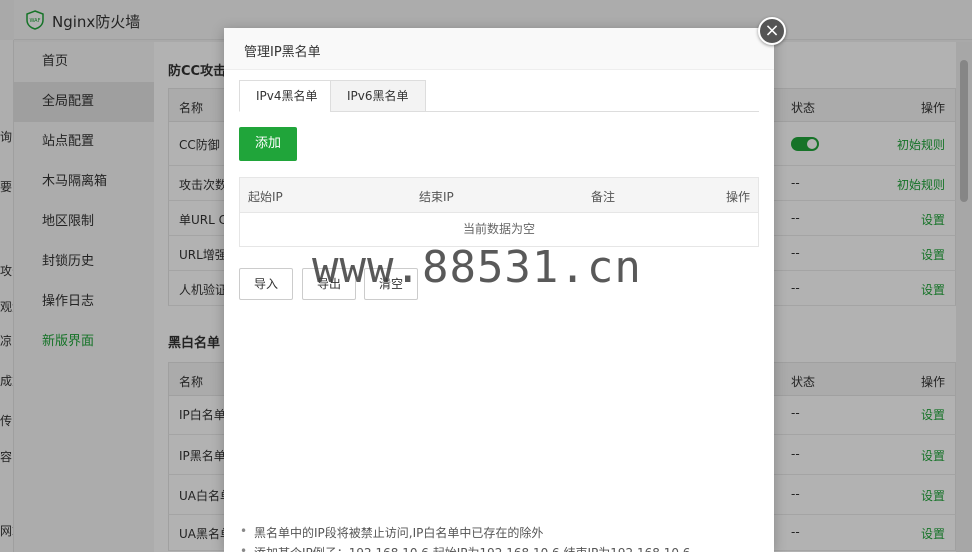  I want to click on header-start-ip: 起始IP, so click(265, 197).